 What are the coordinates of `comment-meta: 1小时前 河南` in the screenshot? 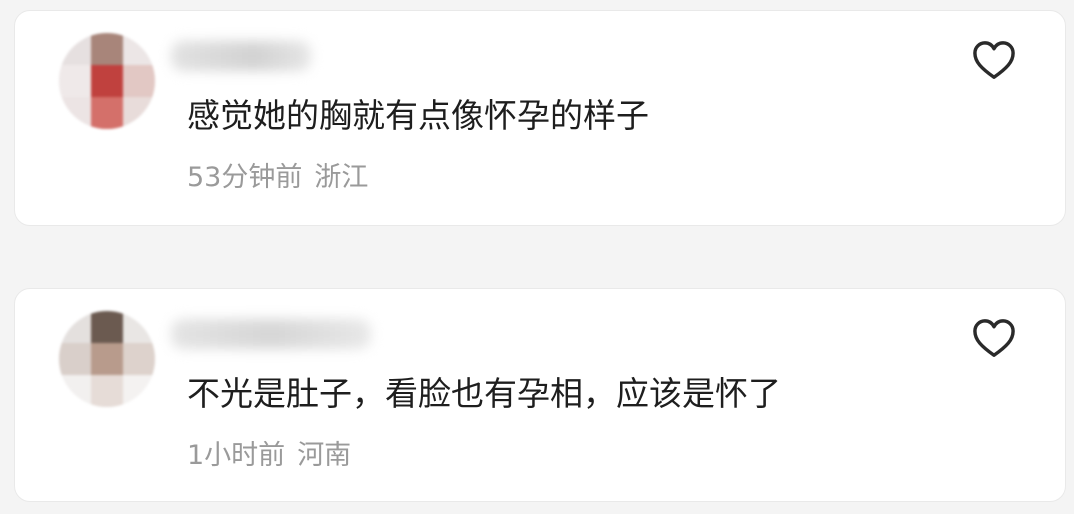 It's located at (269, 456).